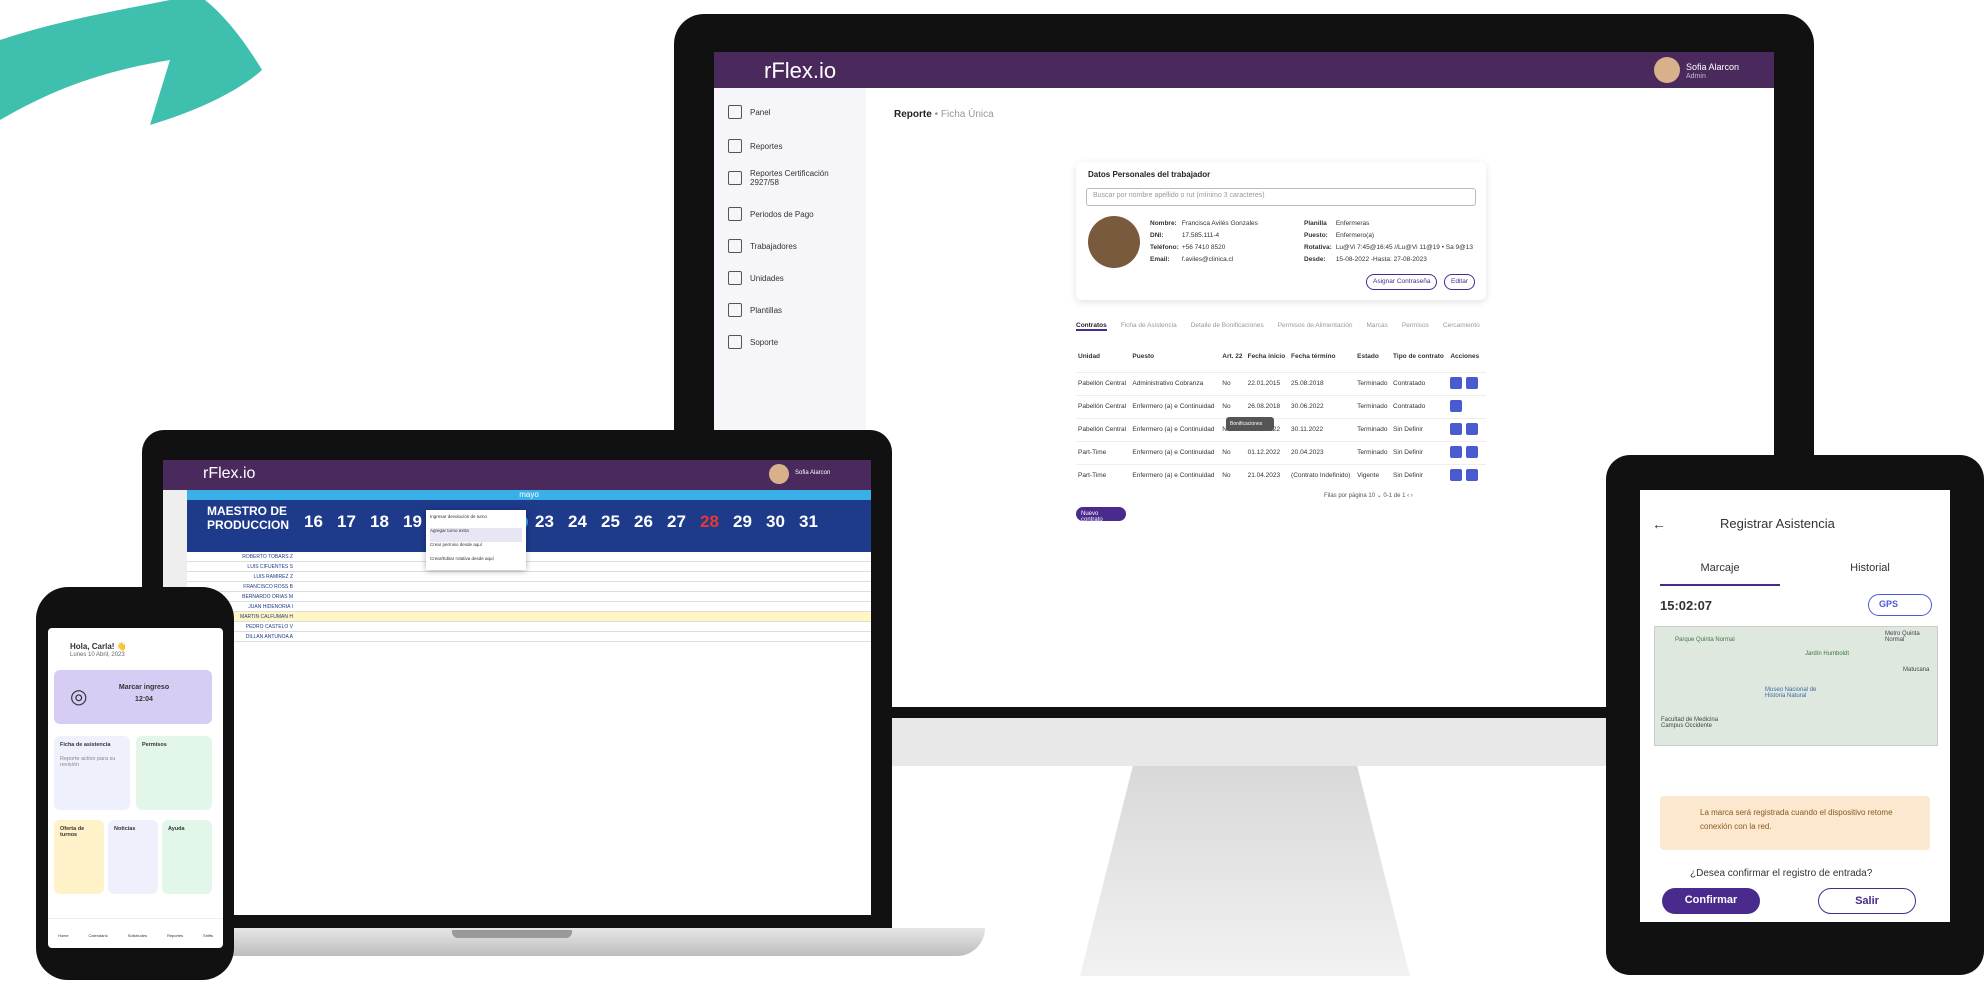 The image size is (1984, 983). Describe the element at coordinates (1352, 223) in the screenshot. I see `field-value: Enfermeras` at that location.